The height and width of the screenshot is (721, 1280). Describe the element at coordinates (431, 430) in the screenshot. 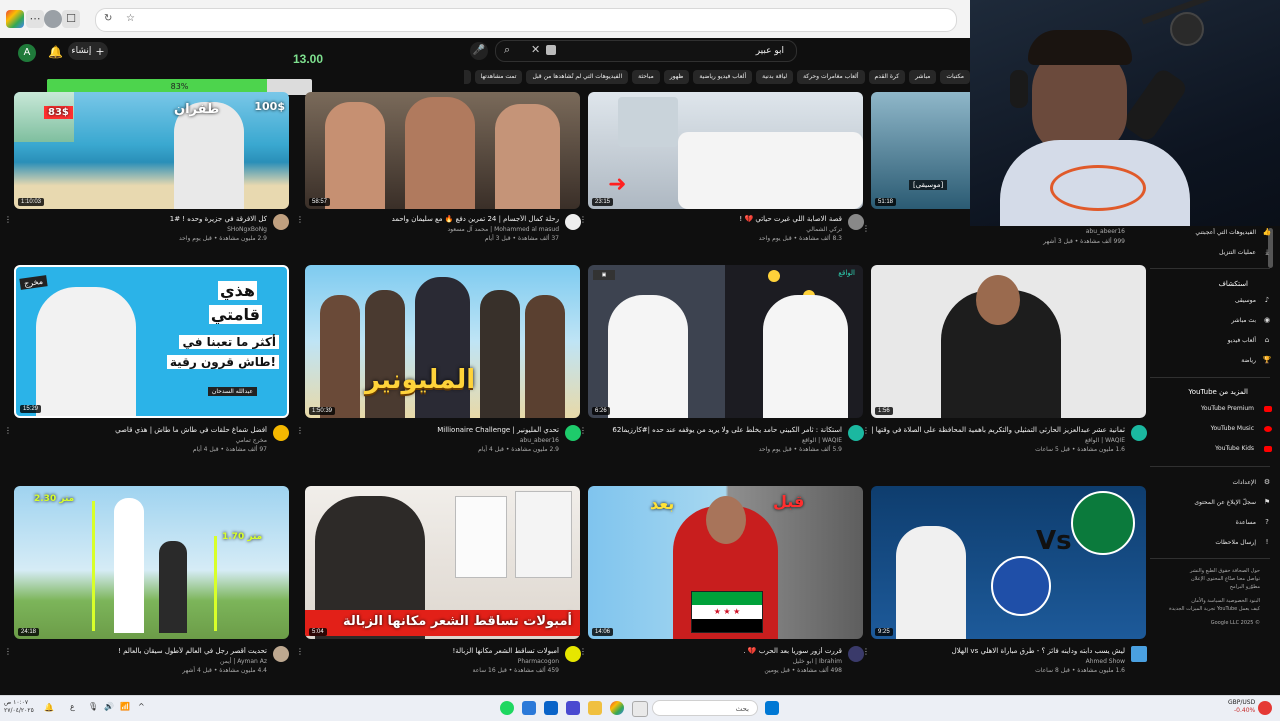

I see `video-title: تحدي المليونير | Millionaire Challenge` at that location.